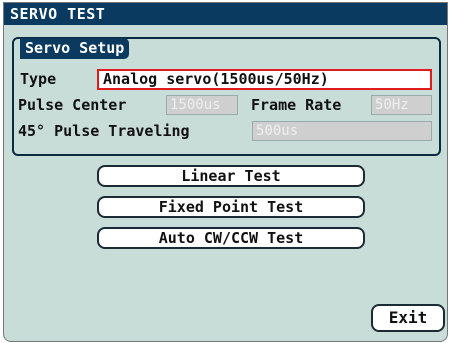  What do you see at coordinates (408, 318) in the screenshot?
I see `exit-button: Exit` at bounding box center [408, 318].